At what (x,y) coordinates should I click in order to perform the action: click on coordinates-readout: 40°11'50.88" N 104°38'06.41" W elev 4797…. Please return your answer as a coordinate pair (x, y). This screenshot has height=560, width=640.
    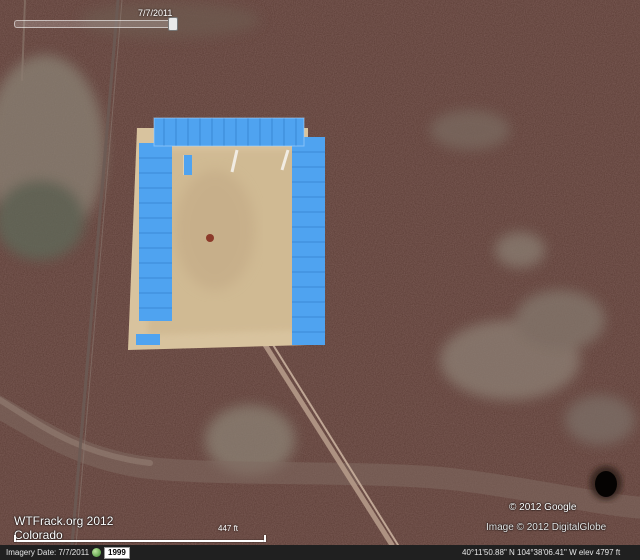
    Looking at the image, I should click on (541, 552).